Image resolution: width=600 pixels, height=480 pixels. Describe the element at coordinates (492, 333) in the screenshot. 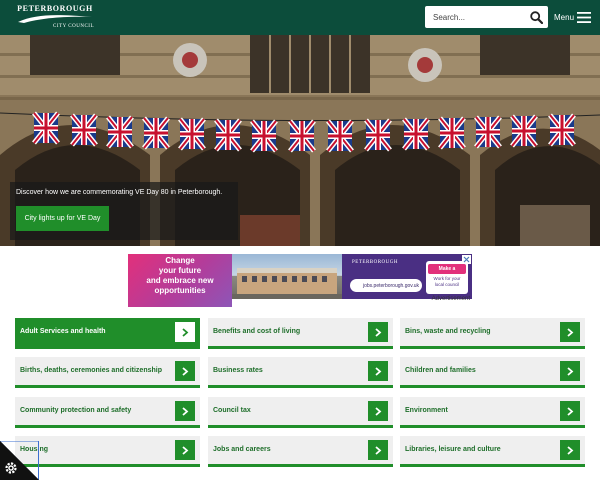

I see `service-tile: Bins, waste and recycling` at that location.